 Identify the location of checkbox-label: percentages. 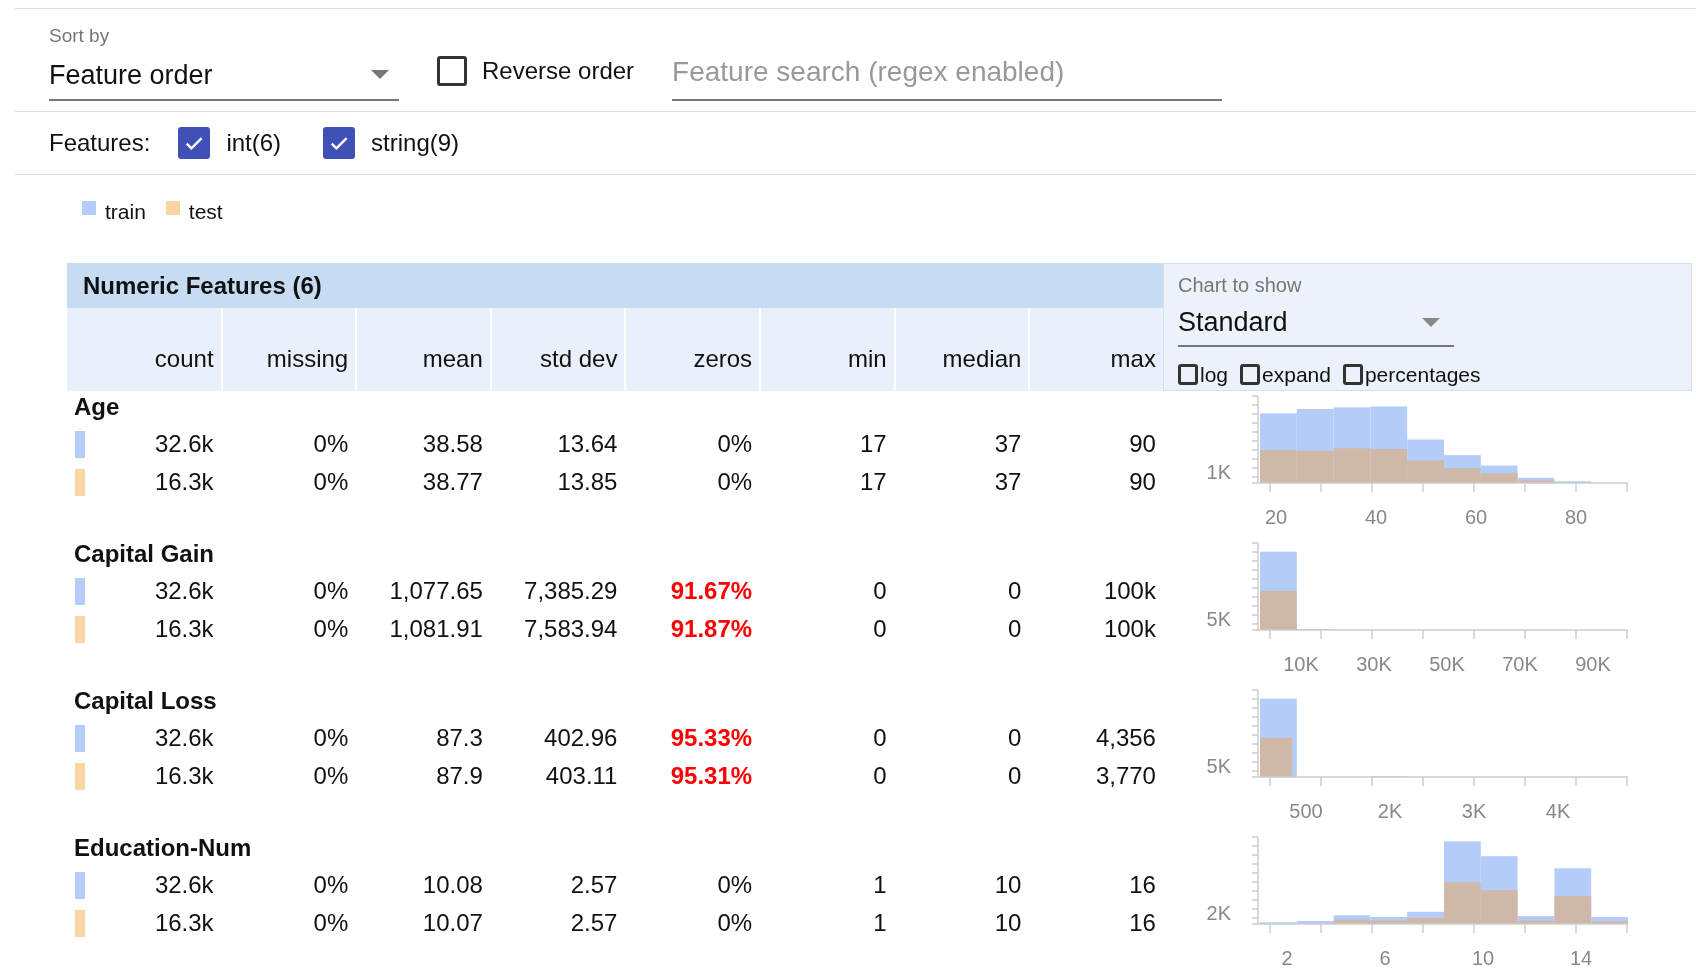
(1422, 374).